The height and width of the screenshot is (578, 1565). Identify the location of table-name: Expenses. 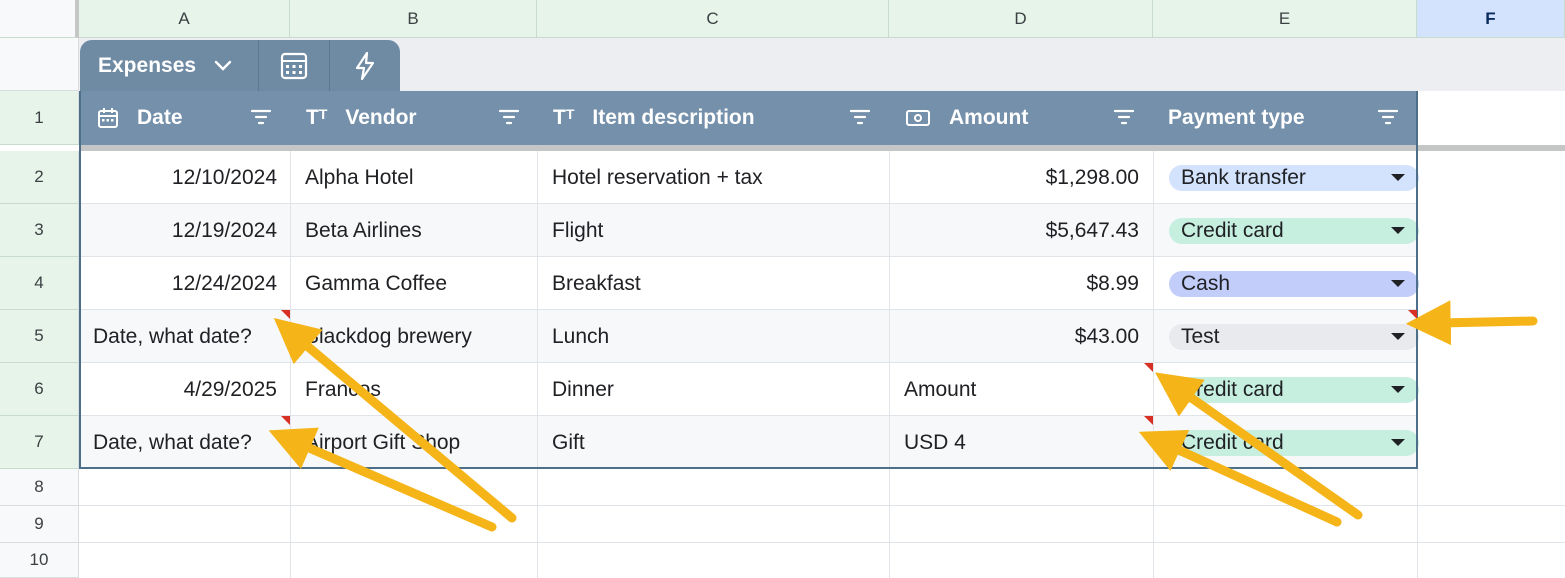
(147, 65).